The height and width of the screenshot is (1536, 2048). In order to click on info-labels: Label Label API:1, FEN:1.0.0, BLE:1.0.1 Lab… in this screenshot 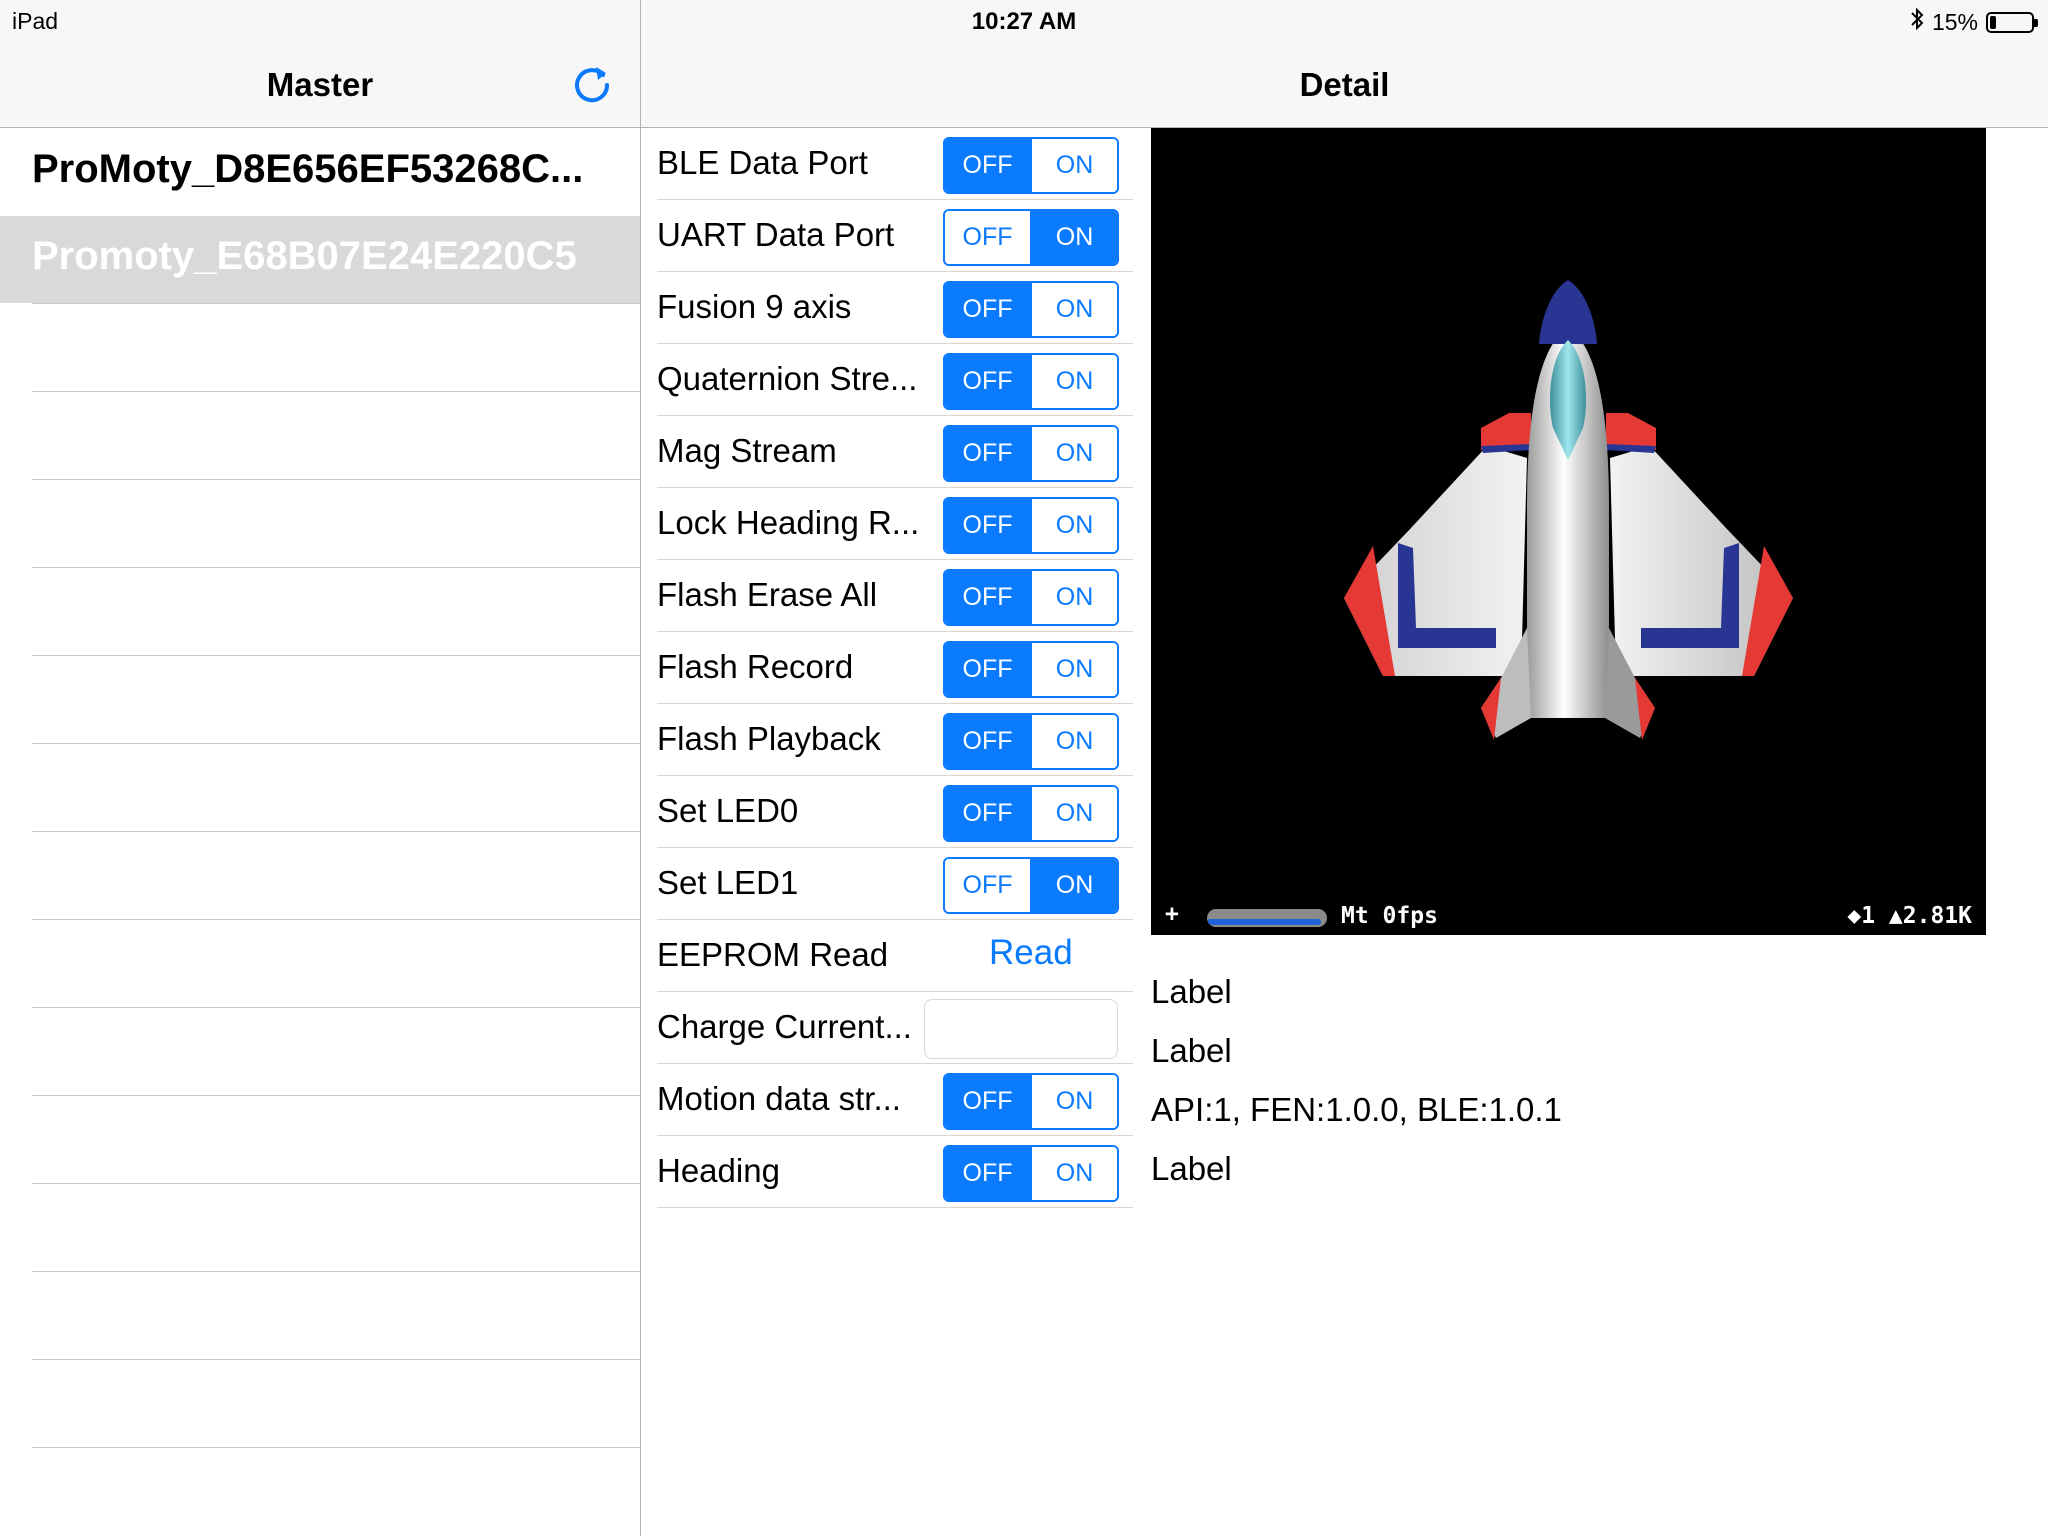, I will do `click(1356, 1086)`.